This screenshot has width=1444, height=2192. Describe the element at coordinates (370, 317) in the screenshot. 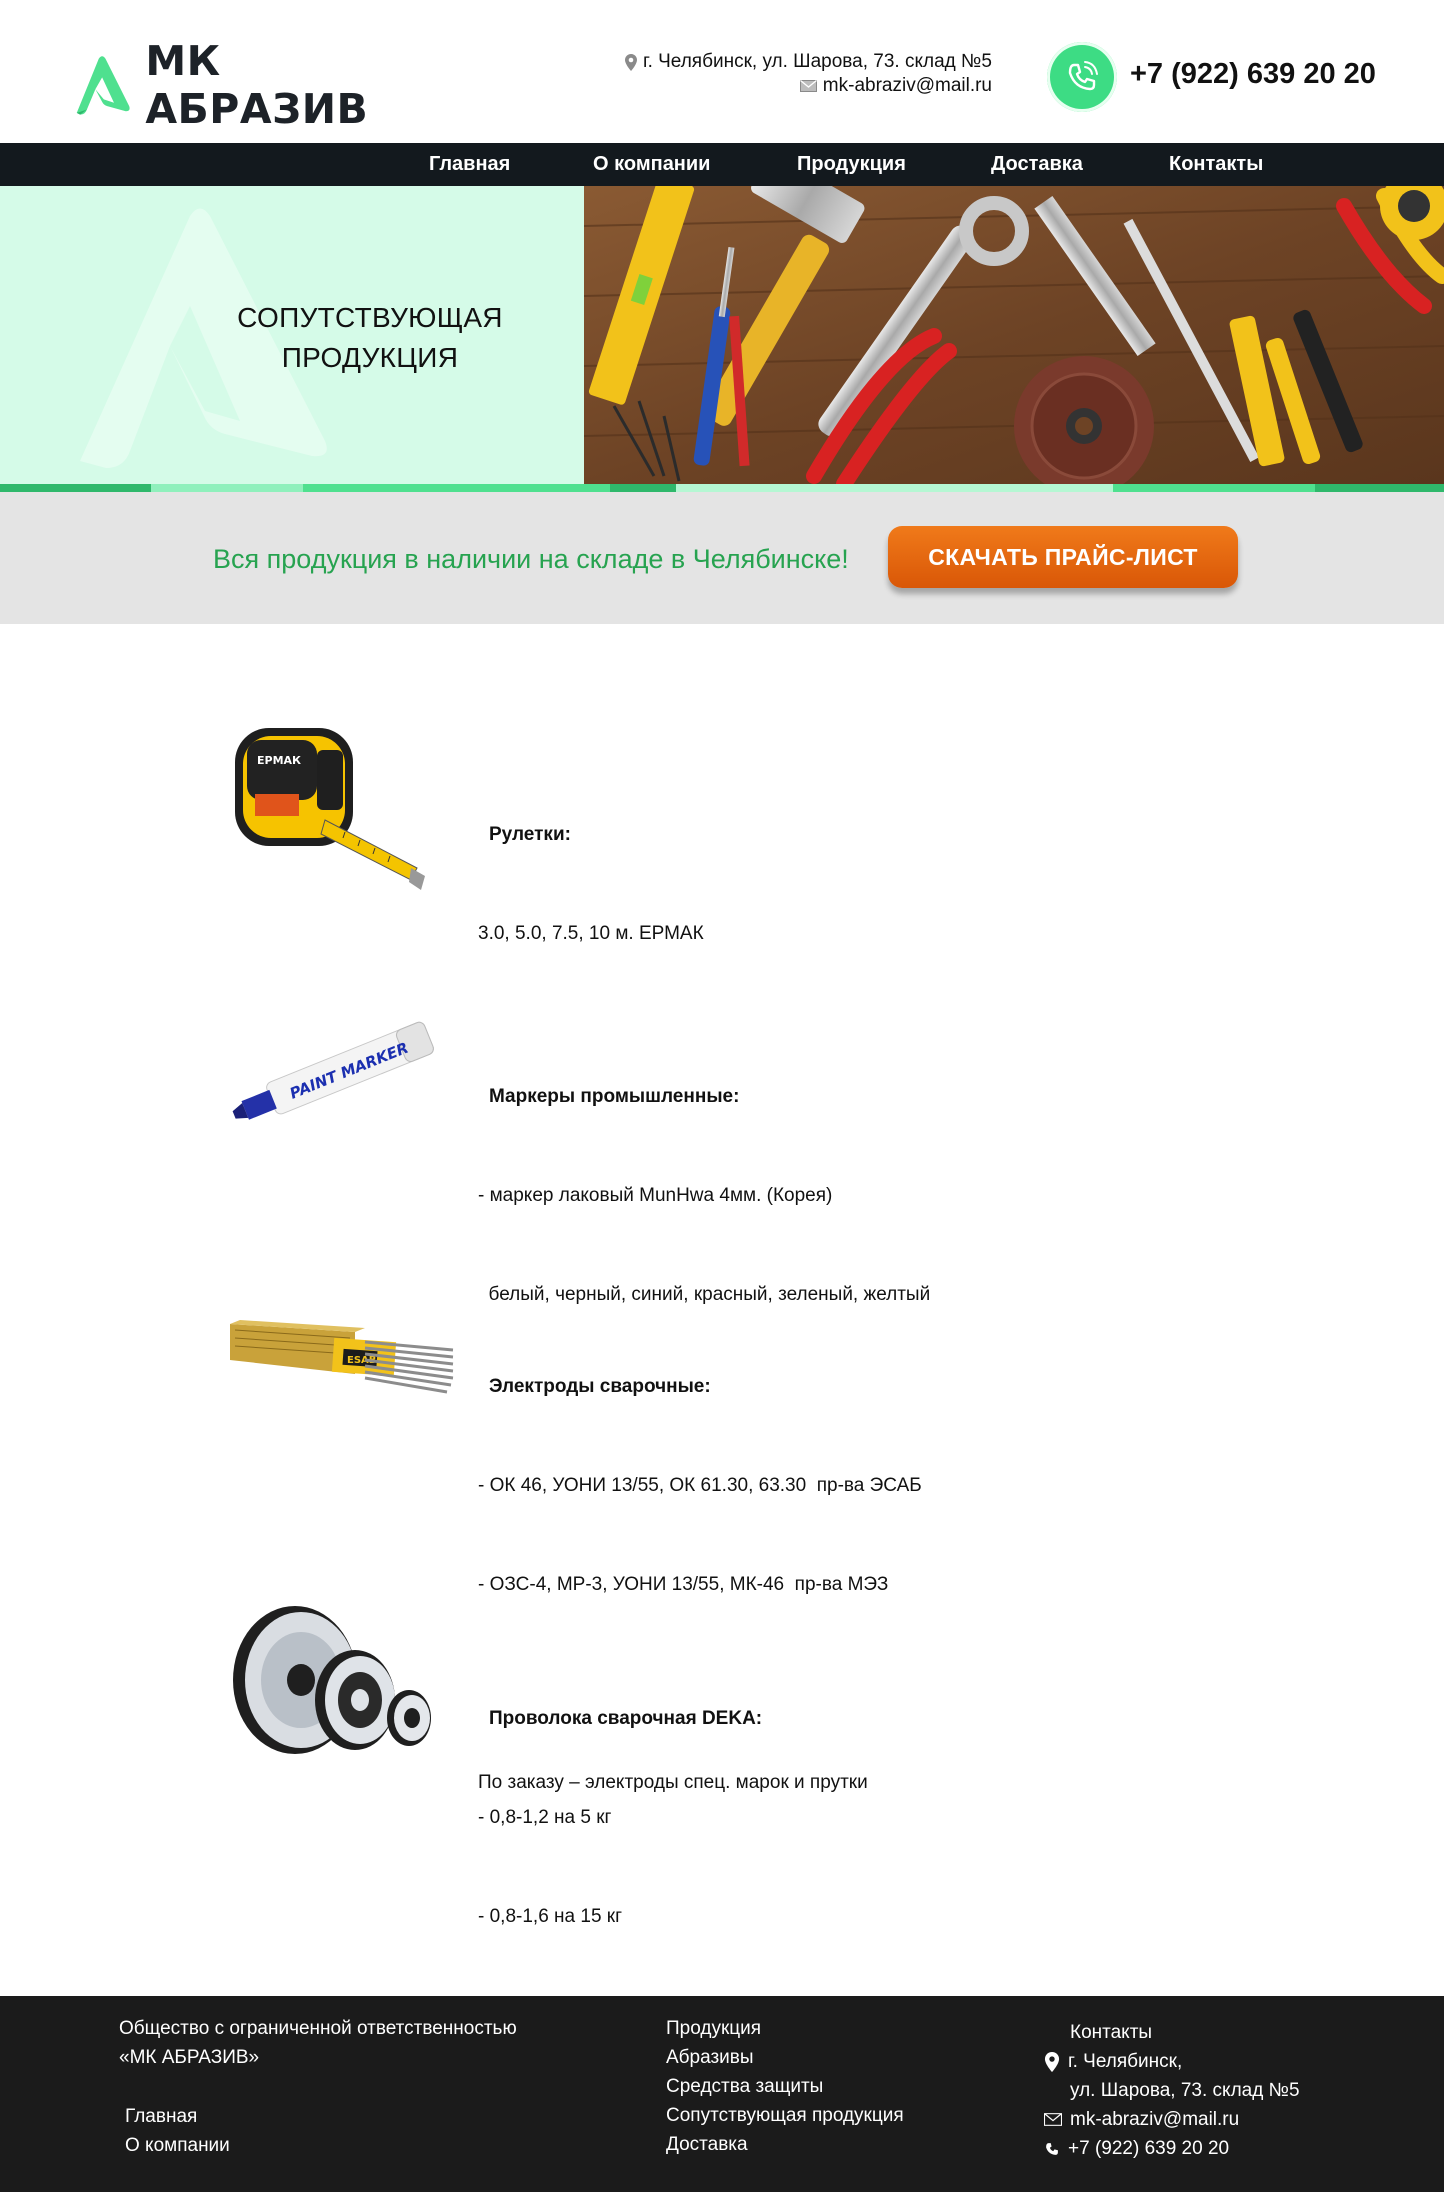

I see `hero-title-line1: СОПУТСТВУЮЩАЯ` at that location.